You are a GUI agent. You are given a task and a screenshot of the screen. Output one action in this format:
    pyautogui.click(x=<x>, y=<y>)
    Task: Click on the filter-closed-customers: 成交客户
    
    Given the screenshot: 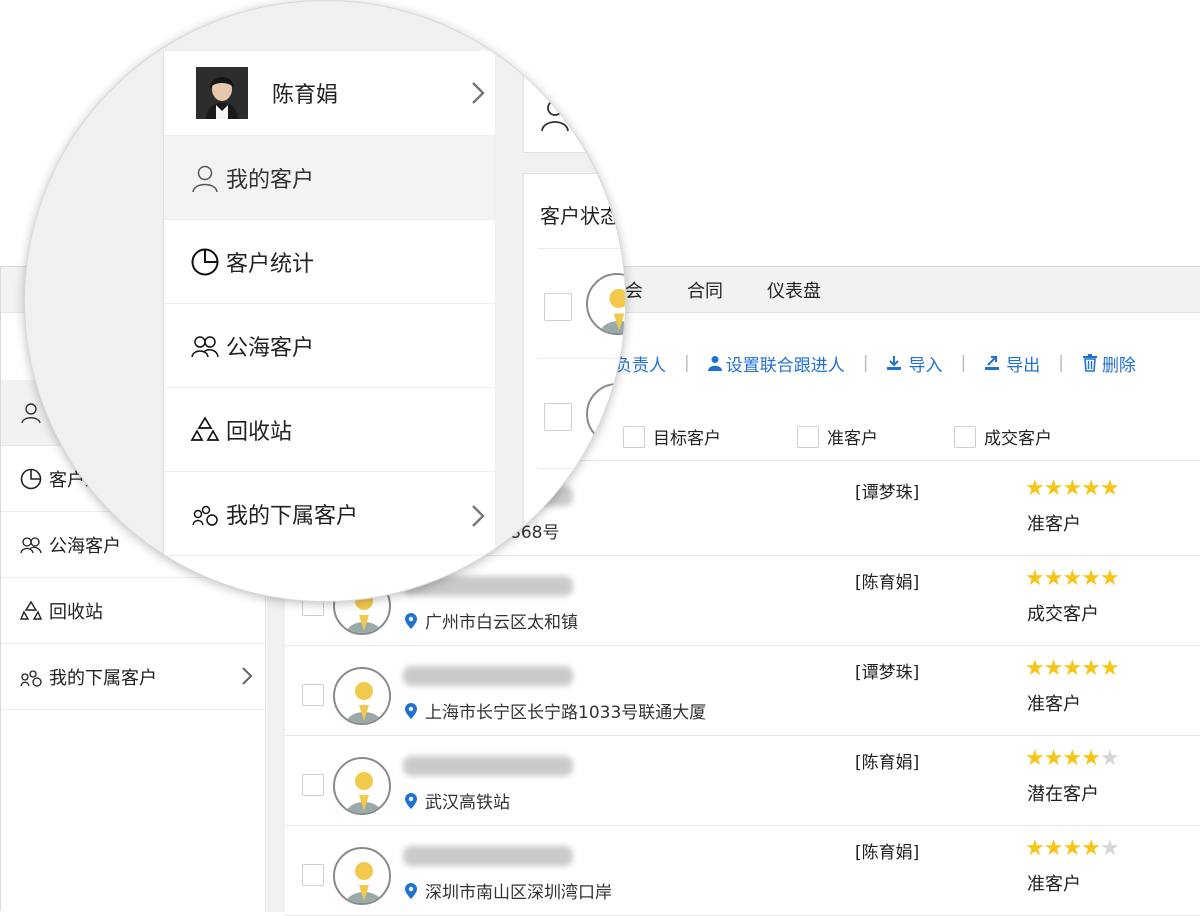 What is the action you would take?
    pyautogui.click(x=1003, y=436)
    